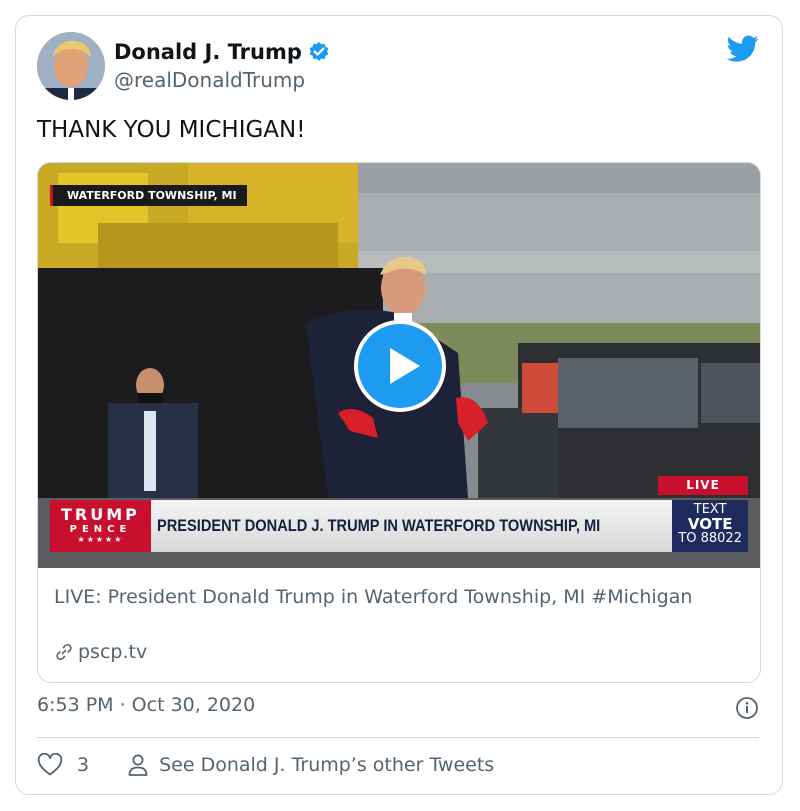 The width and height of the screenshot is (800, 811). What do you see at coordinates (171, 130) in the screenshot?
I see `tweet-text: THANK YOU MICHIGAN!` at bounding box center [171, 130].